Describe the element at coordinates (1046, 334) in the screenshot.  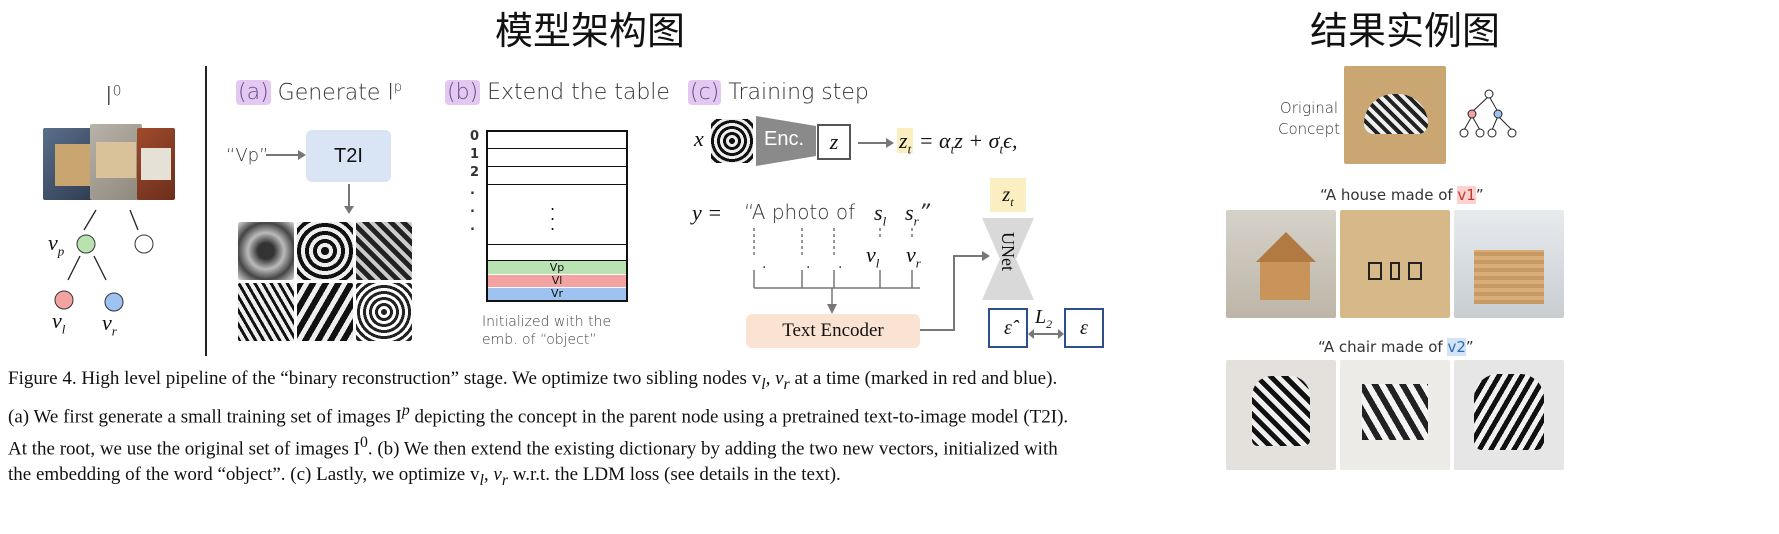
I see `loss-arrow` at that location.